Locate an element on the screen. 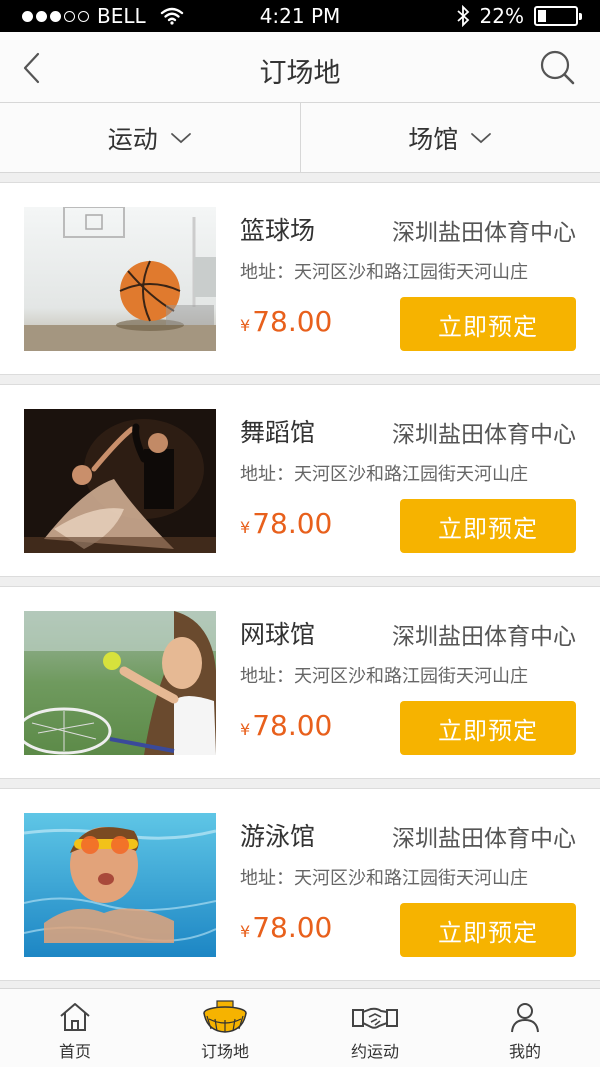 The width and height of the screenshot is (600, 1067). filter-bar: 运动 场馆 is located at coordinates (300, 138).